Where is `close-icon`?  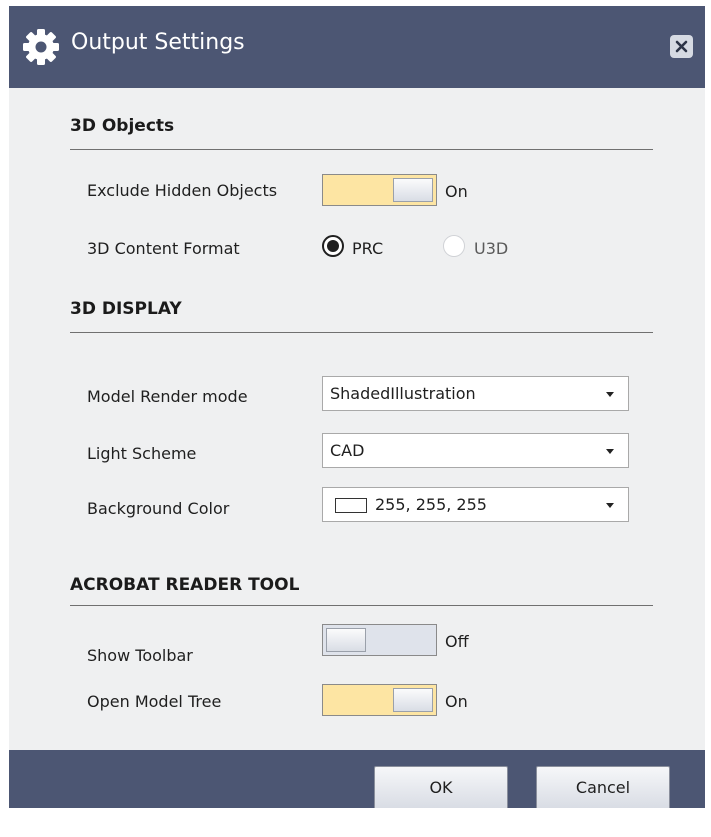 close-icon is located at coordinates (681, 46).